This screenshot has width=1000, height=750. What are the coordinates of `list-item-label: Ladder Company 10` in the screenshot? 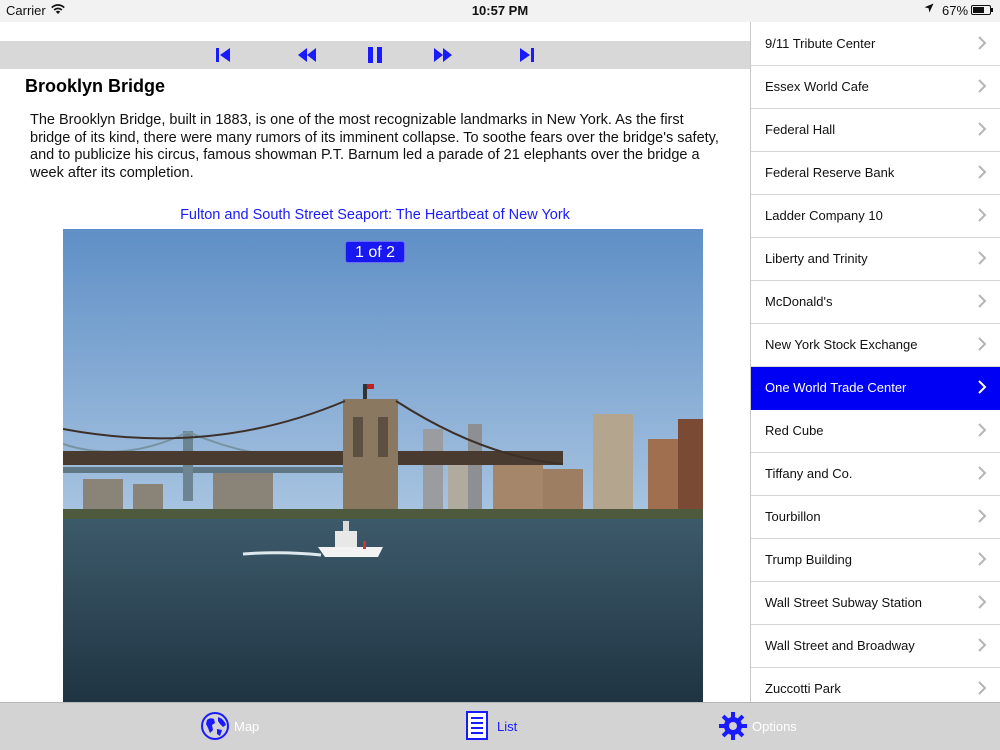 It's located at (824, 215).